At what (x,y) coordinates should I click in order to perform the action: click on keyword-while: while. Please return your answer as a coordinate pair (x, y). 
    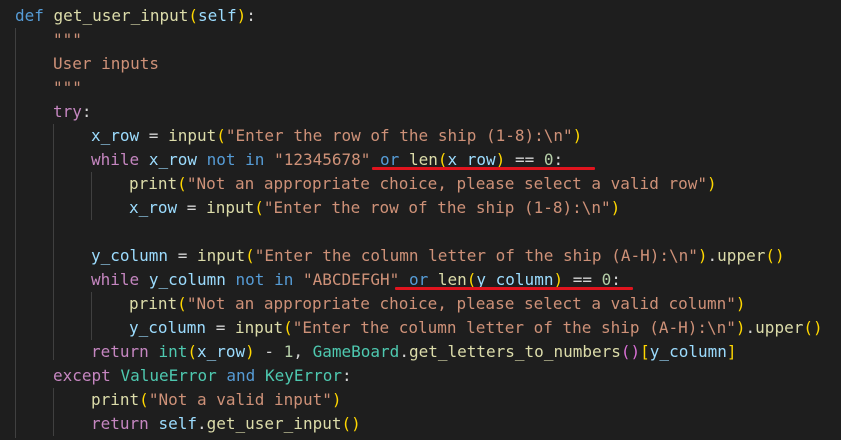
    Looking at the image, I should click on (115, 159).